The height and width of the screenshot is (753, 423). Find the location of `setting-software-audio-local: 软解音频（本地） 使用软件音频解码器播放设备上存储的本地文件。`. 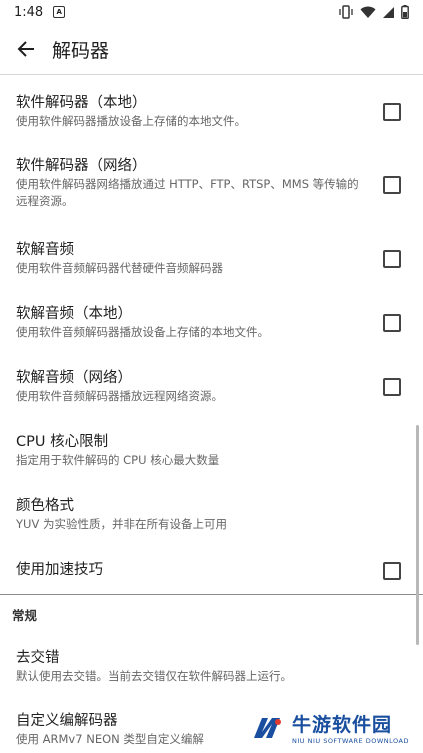

setting-software-audio-local: 软解音频（本地） 使用软件音频解码器播放设备上存储的本地文件。 is located at coordinates (211, 322).